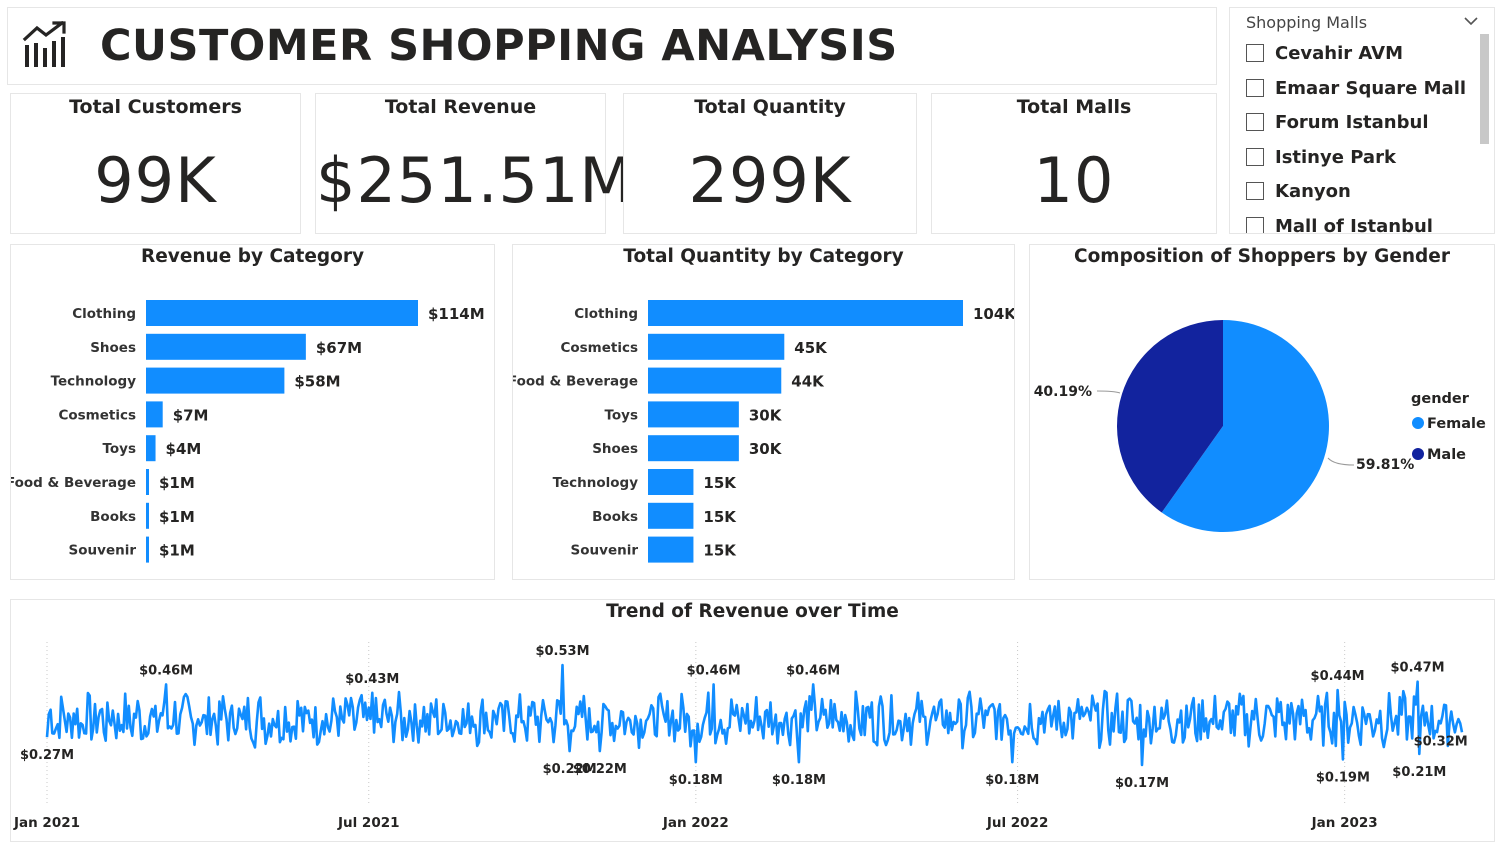  Describe the element at coordinates (372, 679) in the screenshot. I see `data-label: $0.43M` at that location.